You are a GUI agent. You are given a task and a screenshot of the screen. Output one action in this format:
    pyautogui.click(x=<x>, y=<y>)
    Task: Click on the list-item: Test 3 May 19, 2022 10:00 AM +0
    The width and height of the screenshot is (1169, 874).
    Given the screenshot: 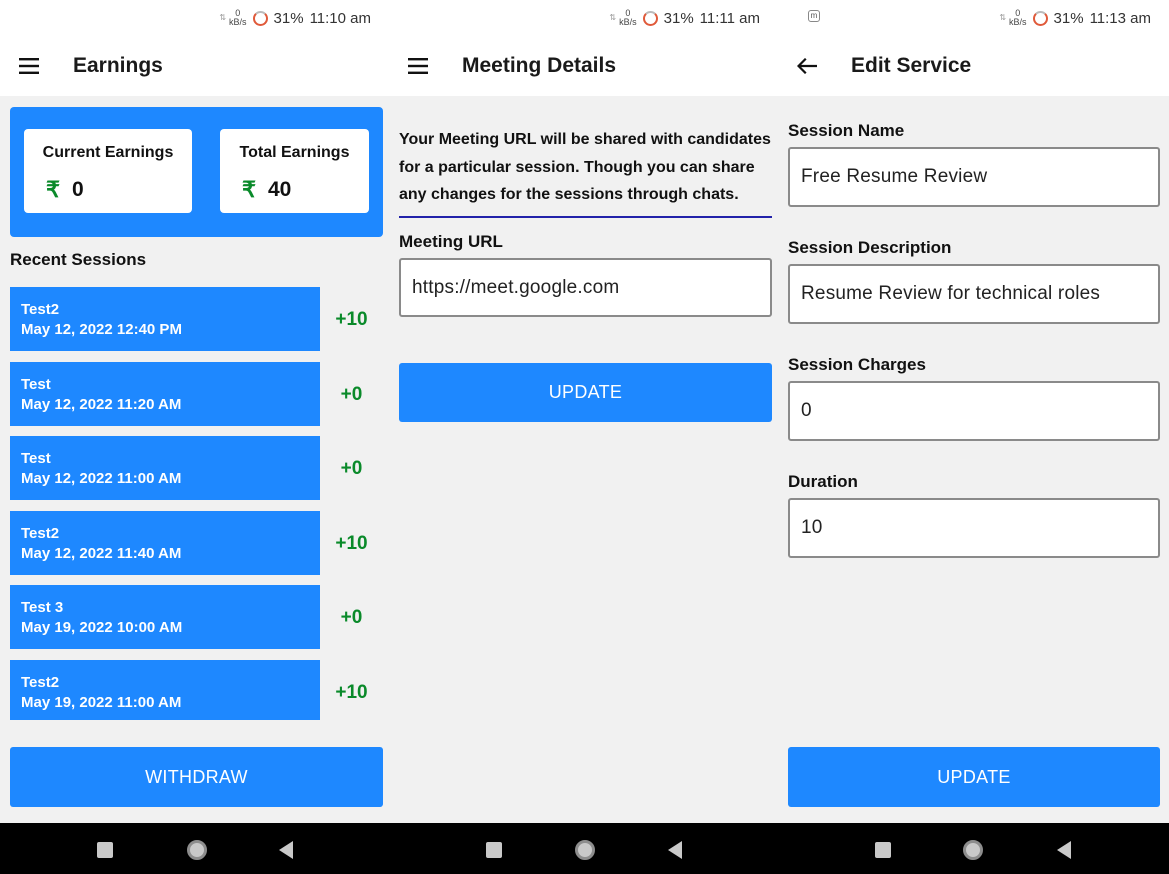 What is the action you would take?
    pyautogui.click(x=196, y=617)
    